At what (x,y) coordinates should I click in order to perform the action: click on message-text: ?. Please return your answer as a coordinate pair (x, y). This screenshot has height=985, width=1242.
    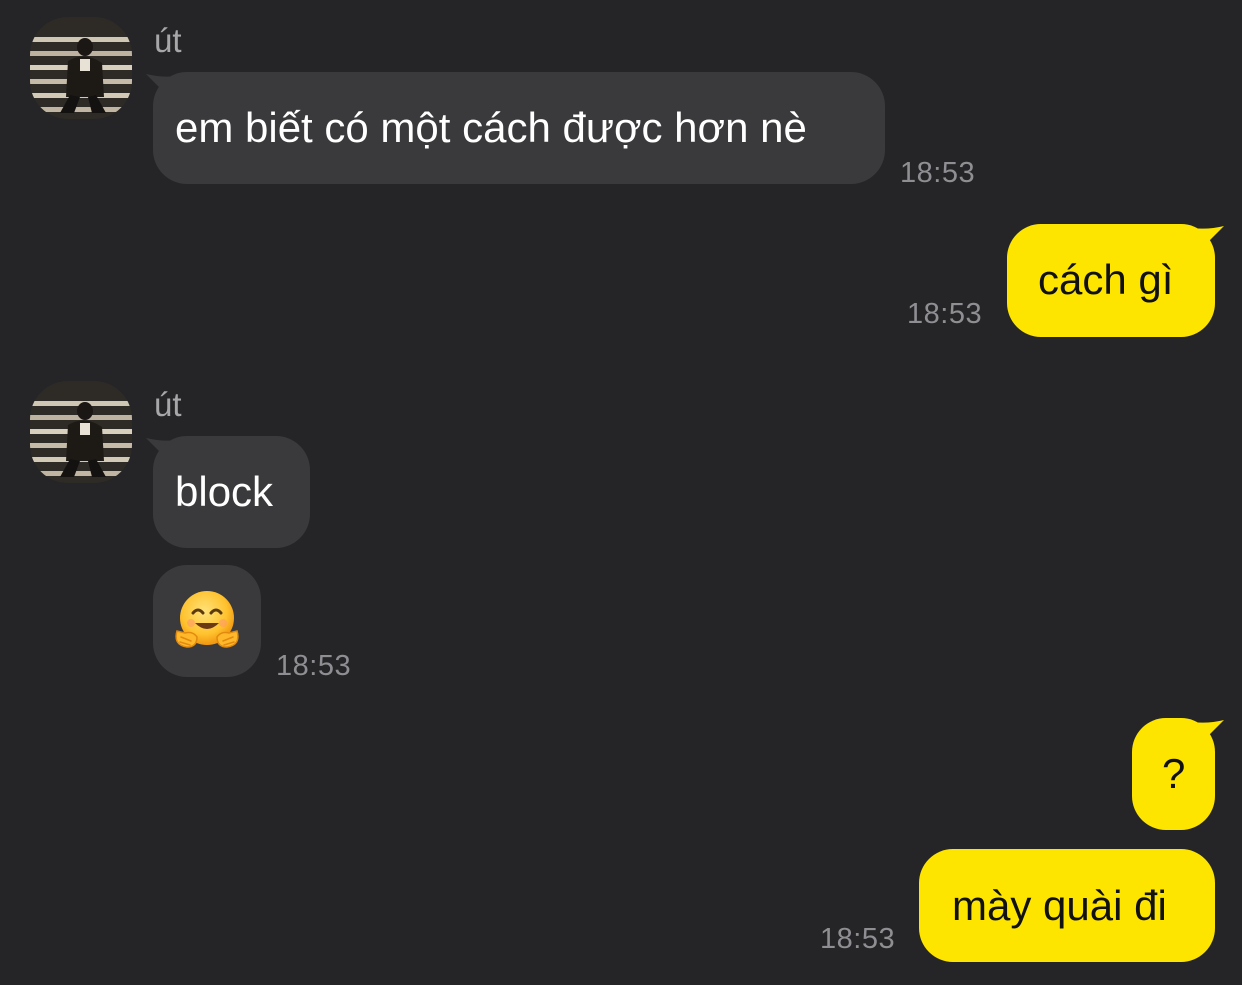
    Looking at the image, I should click on (1174, 773).